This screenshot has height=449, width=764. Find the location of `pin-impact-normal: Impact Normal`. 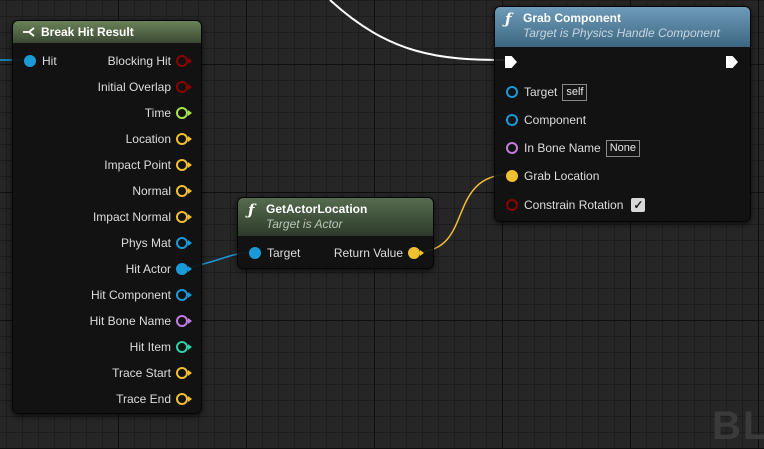

pin-impact-normal: Impact Normal is located at coordinates (142, 217).